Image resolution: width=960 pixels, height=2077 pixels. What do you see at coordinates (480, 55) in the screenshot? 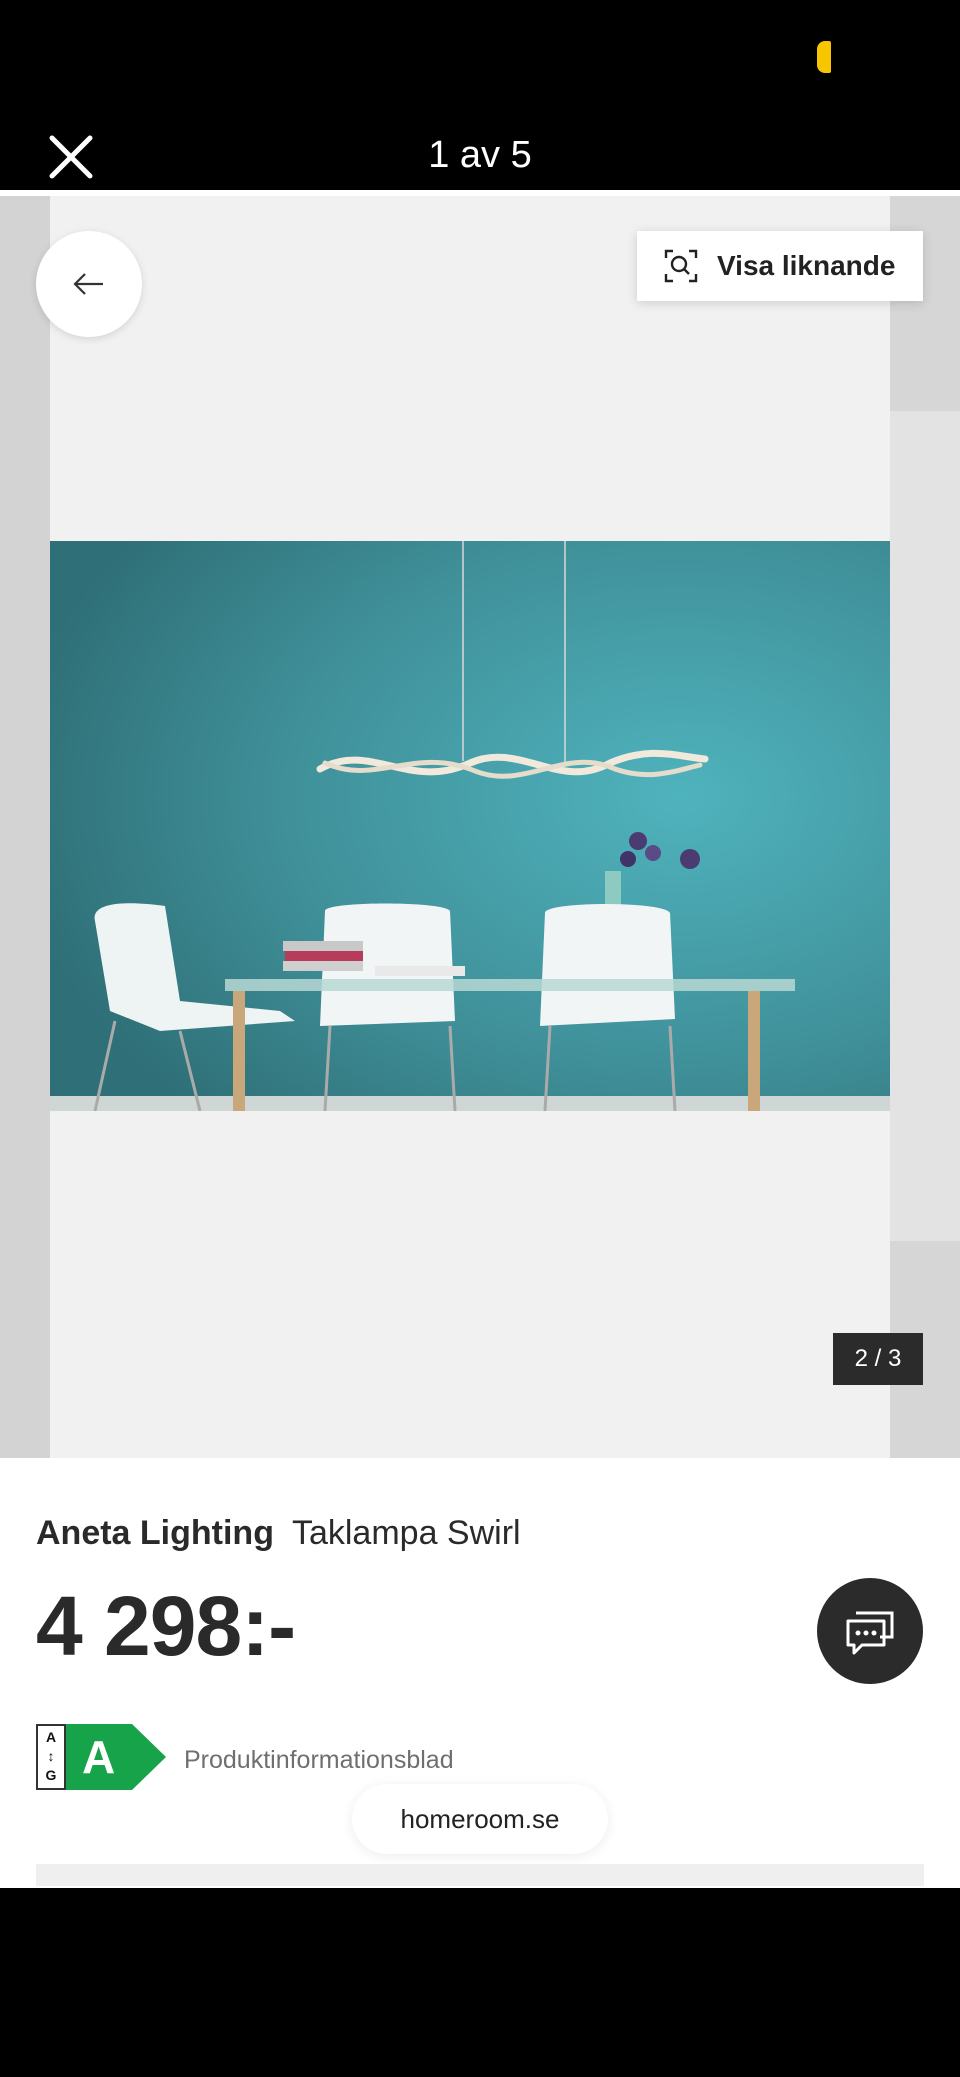
I see `status-bar` at bounding box center [480, 55].